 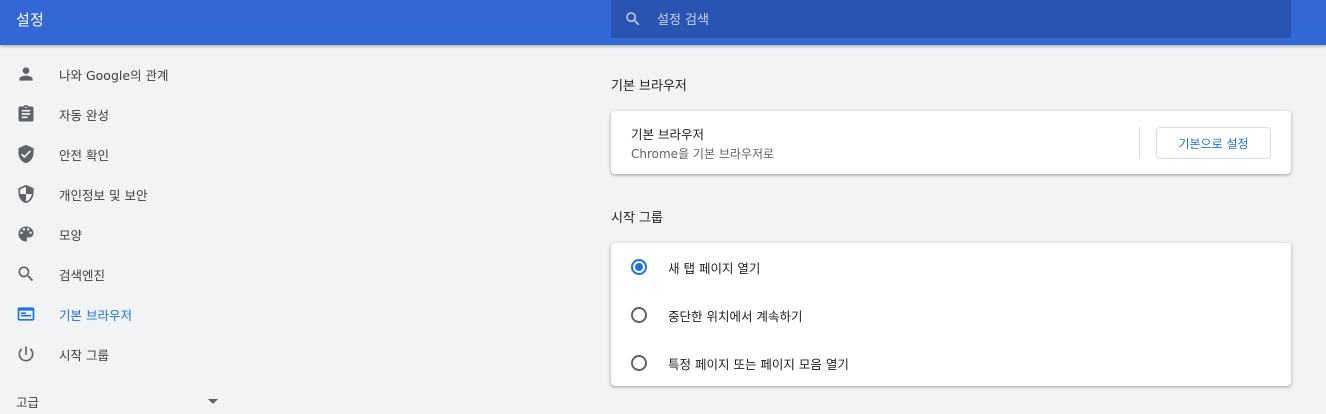 What do you see at coordinates (82, 275) in the screenshot?
I see `sidebar-item-label: 검색엔진` at bounding box center [82, 275].